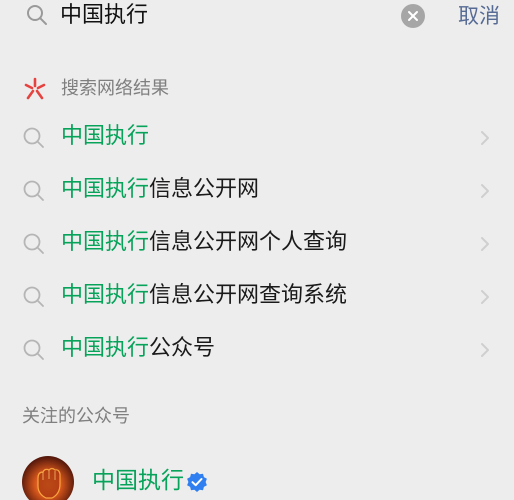 This screenshot has height=500, width=514. Describe the element at coordinates (104, 16) in the screenshot. I see `search-input: 中国执行` at that location.